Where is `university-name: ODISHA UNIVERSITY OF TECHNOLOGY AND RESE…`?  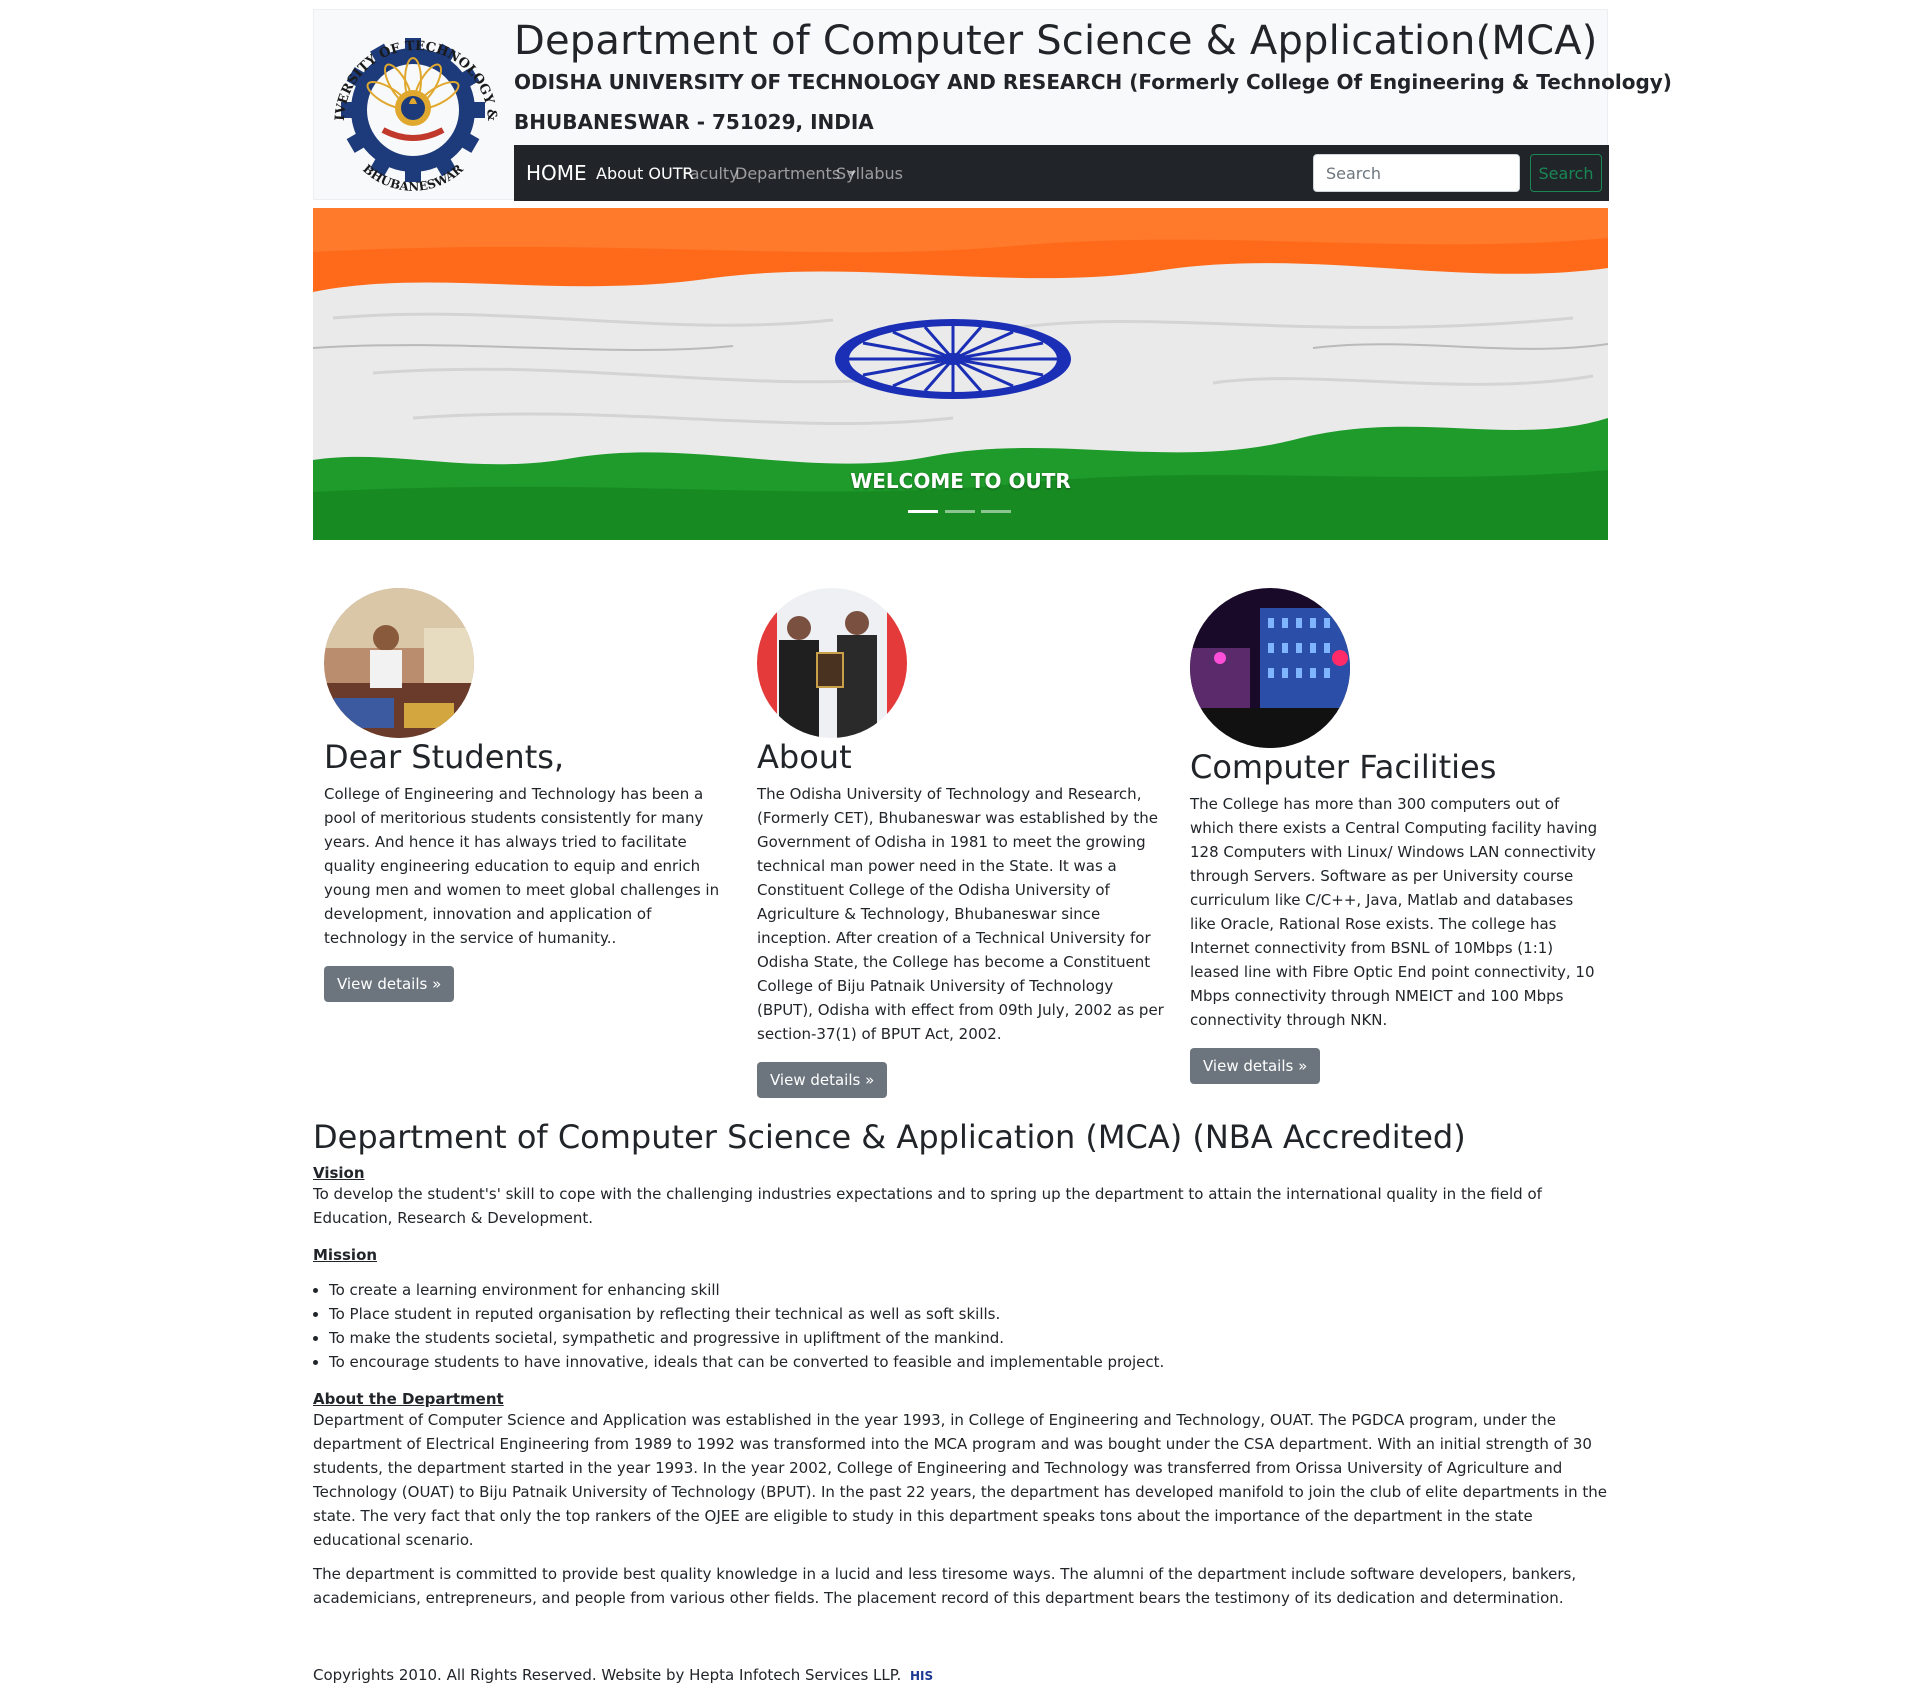 university-name: ODISHA UNIVERSITY OF TECHNOLOGY AND RESE… is located at coordinates (1093, 82).